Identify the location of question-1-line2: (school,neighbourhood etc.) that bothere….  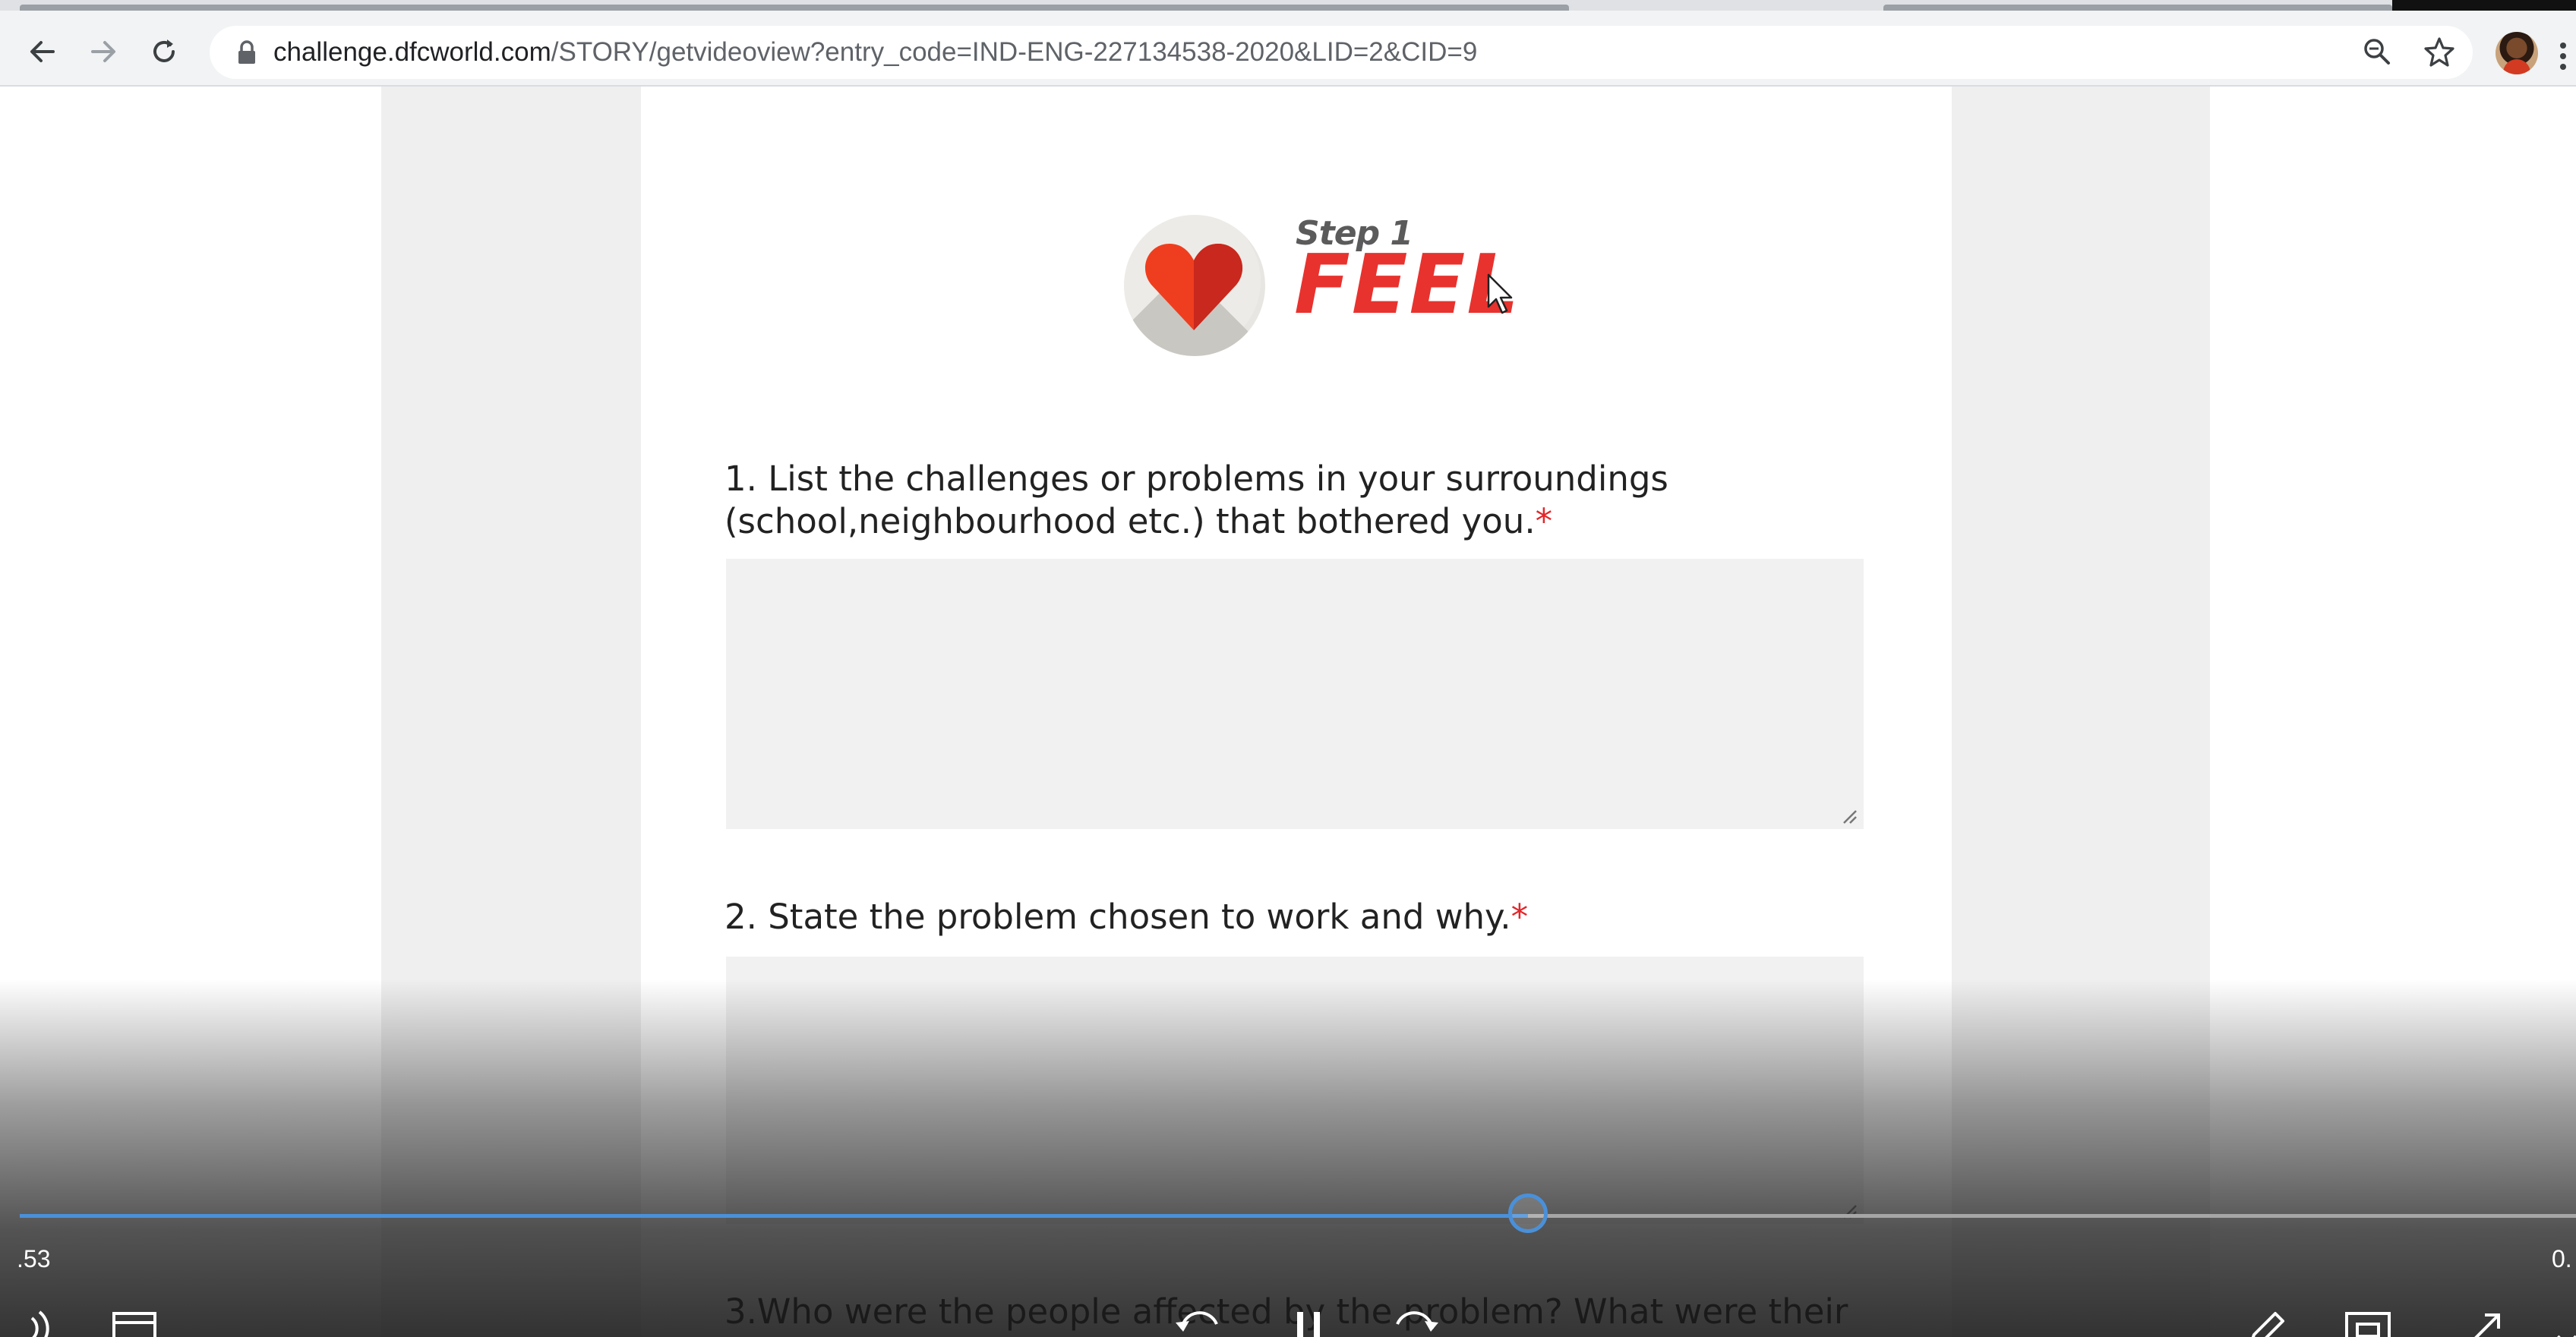
(1130, 521).